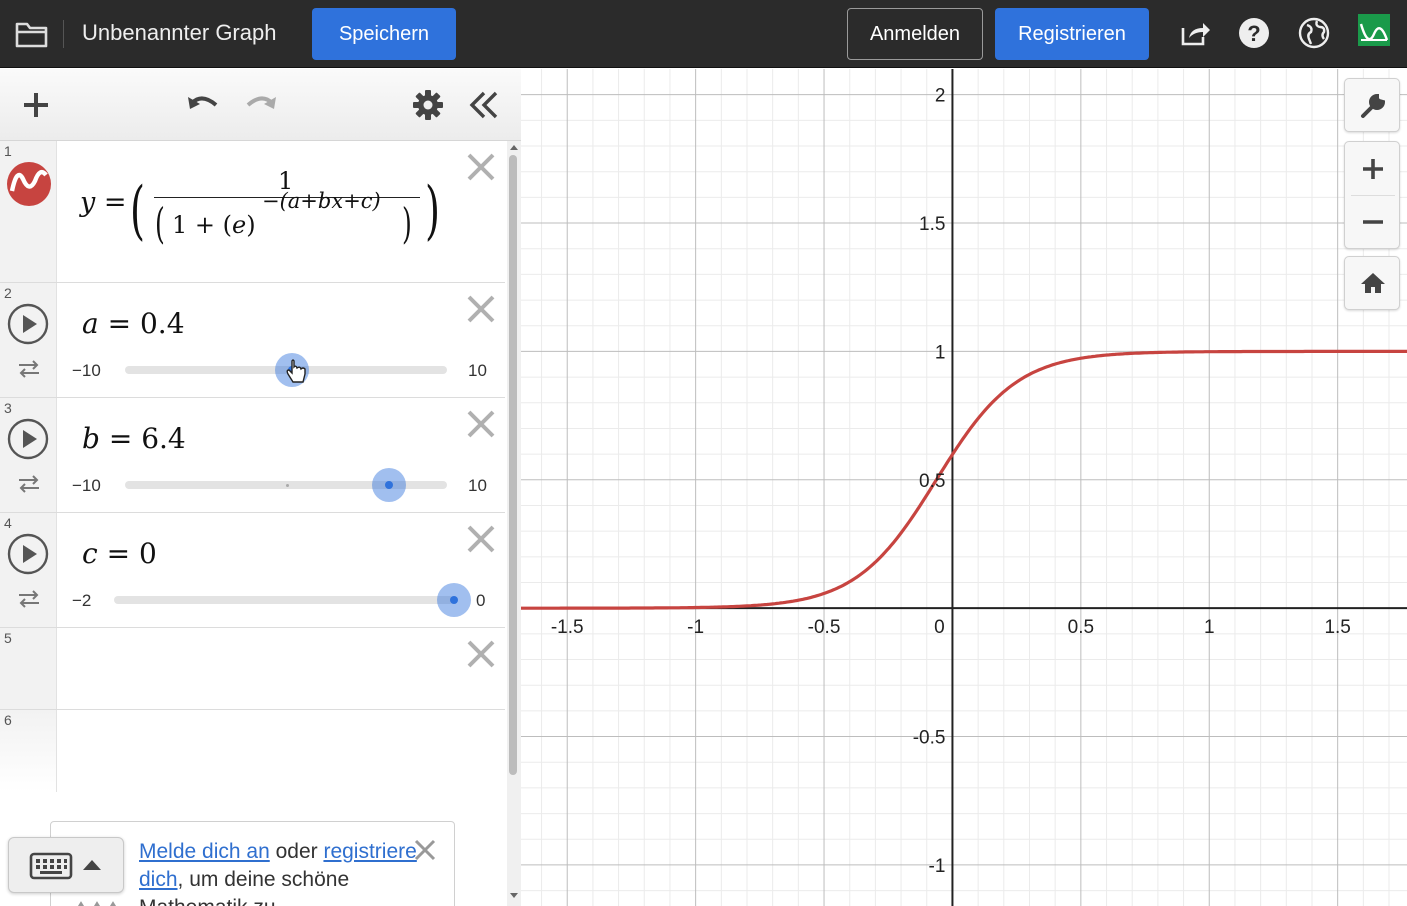 The width and height of the screenshot is (1407, 906). I want to click on slider-thumb-dot, so click(454, 600).